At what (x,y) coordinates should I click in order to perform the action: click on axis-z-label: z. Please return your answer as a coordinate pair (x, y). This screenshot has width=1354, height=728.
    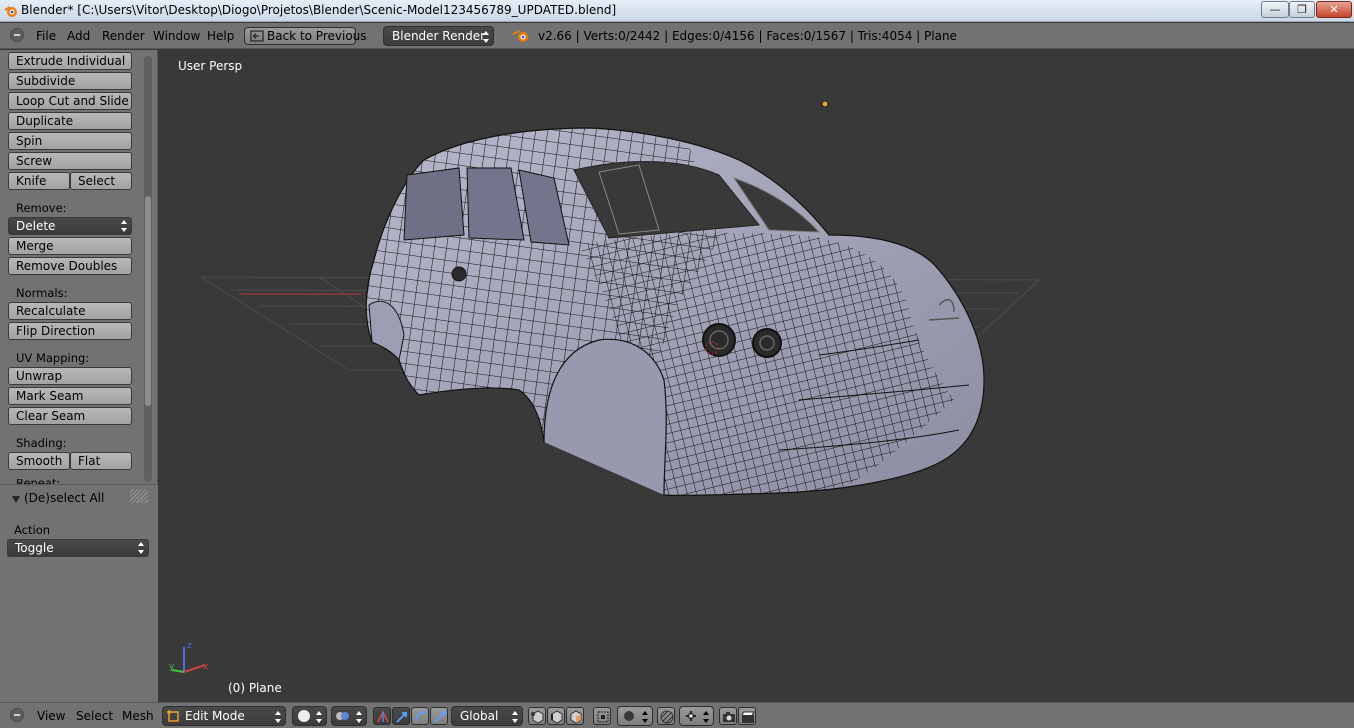
    Looking at the image, I should click on (189, 646).